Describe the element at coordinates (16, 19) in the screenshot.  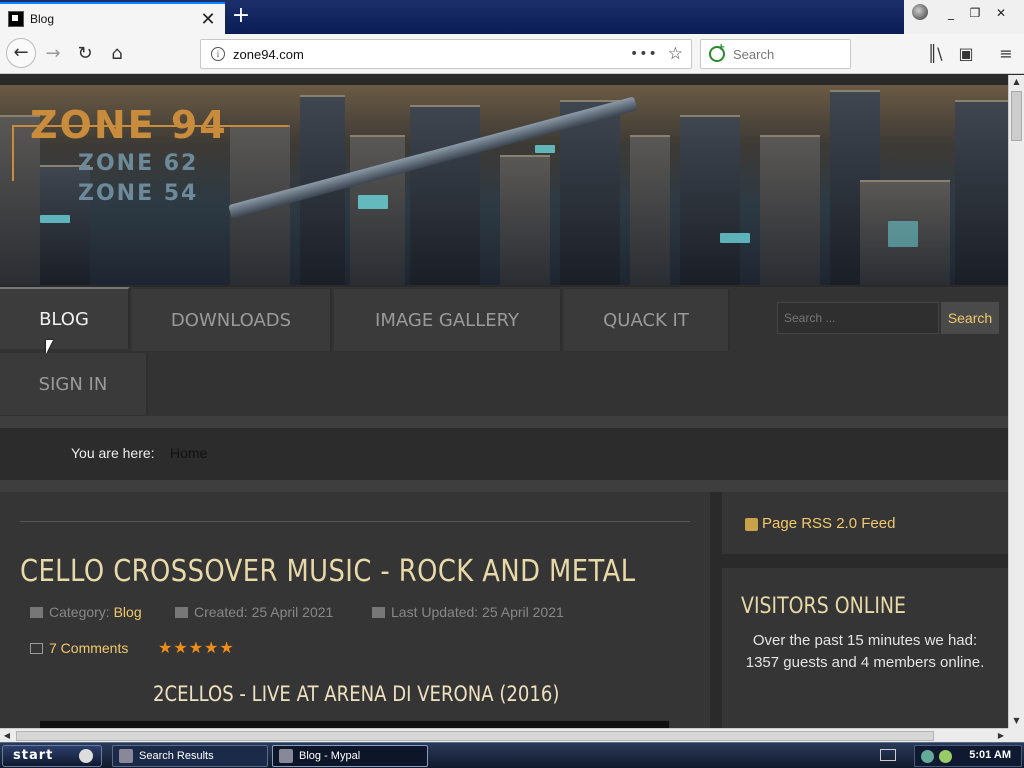
I see `site-favicon-icon` at that location.